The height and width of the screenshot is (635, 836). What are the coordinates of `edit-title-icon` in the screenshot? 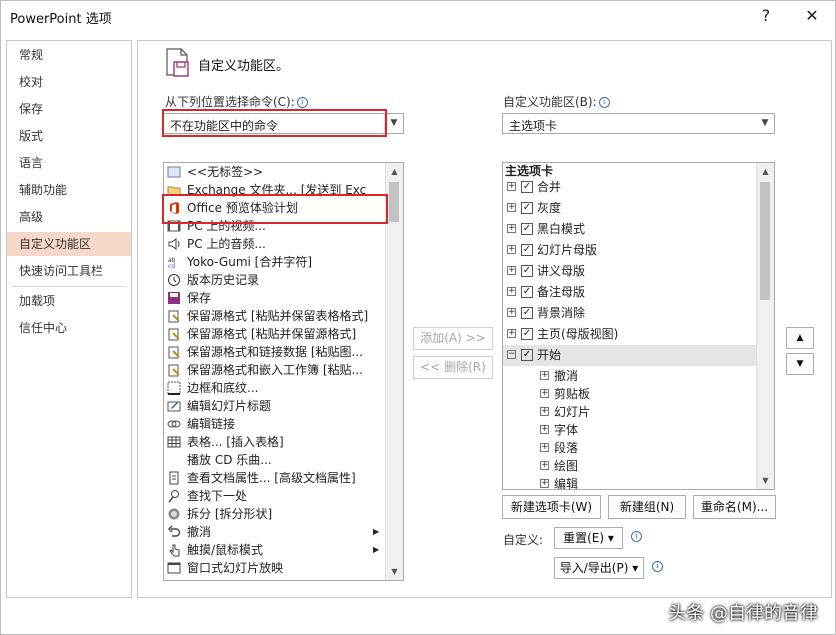 It's located at (174, 406).